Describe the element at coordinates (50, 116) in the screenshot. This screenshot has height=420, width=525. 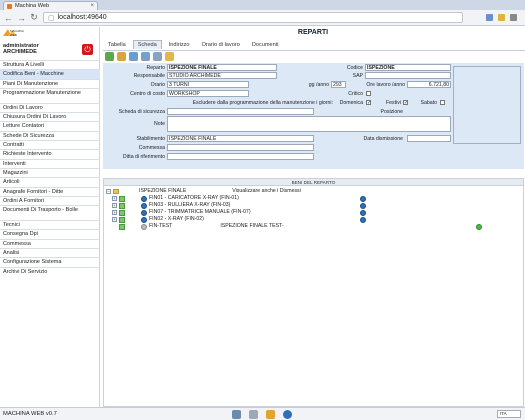
I see `menu-item-chiusura: Chiusura Ordini Di Lavoro` at that location.